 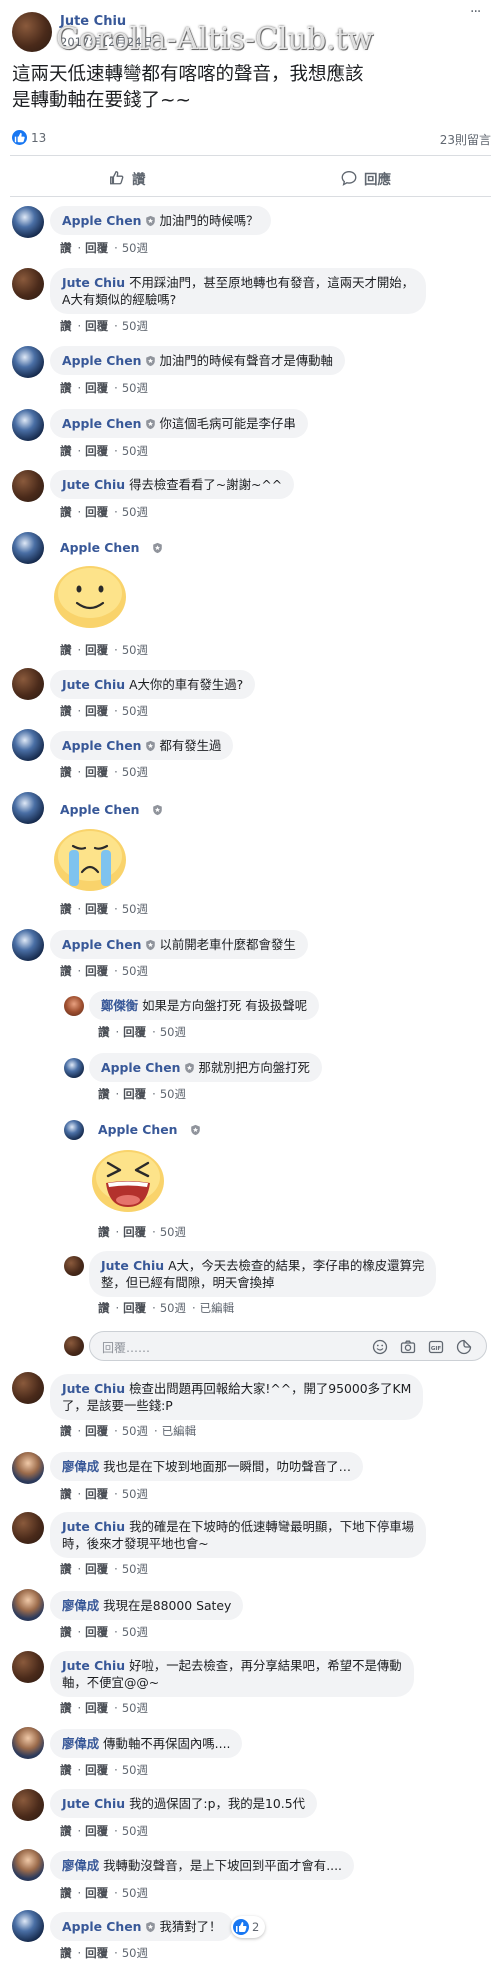 I want to click on sticker-icon, so click(x=464, y=1347).